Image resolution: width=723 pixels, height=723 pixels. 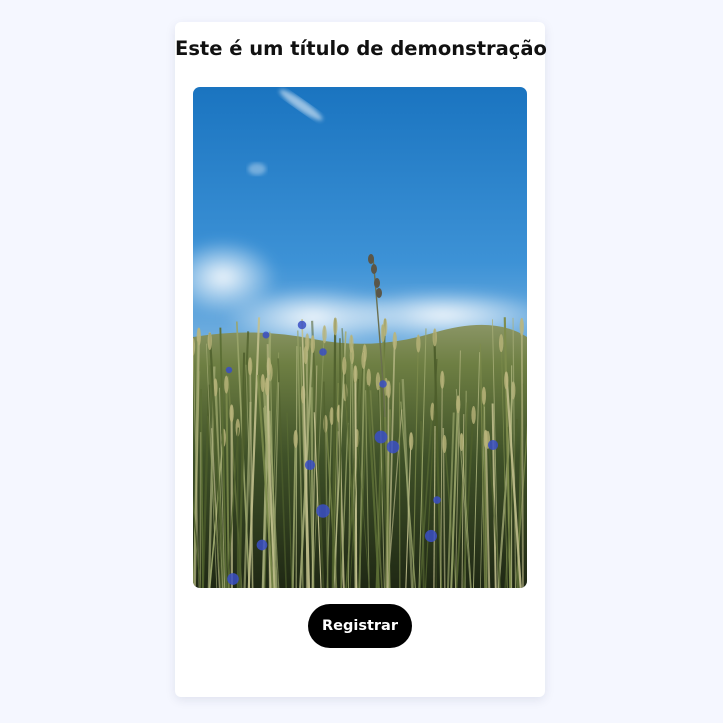 What do you see at coordinates (361, 48) in the screenshot?
I see `card-title: Este é um título de demonstração` at bounding box center [361, 48].